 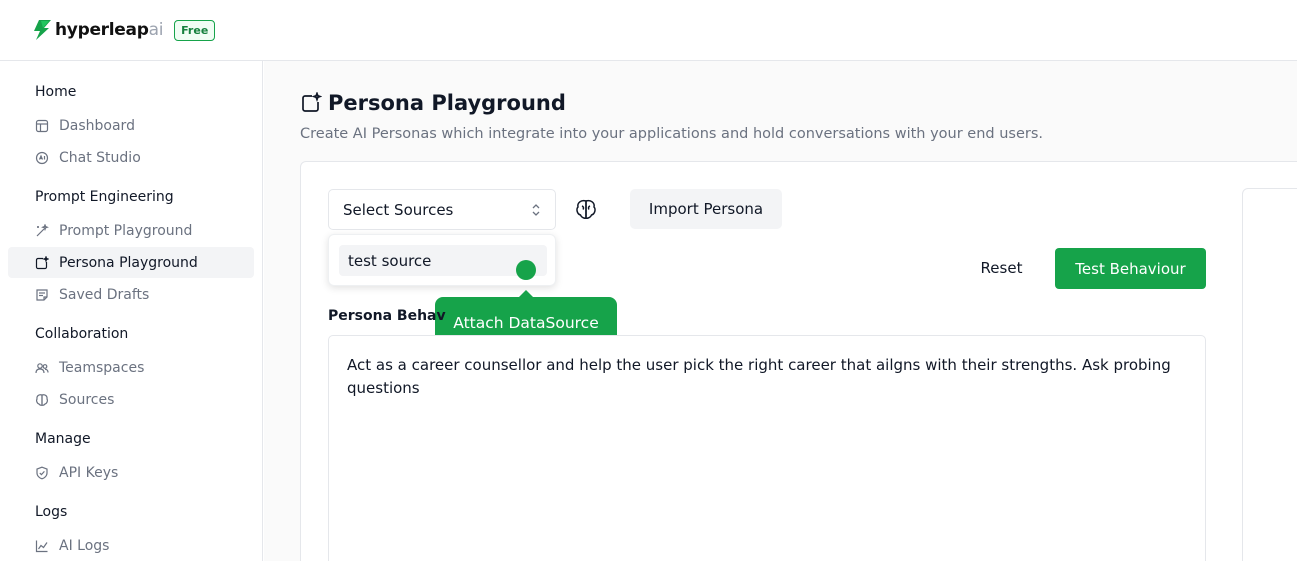 What do you see at coordinates (51, 512) in the screenshot?
I see `sidebar-section-logs: Logs` at bounding box center [51, 512].